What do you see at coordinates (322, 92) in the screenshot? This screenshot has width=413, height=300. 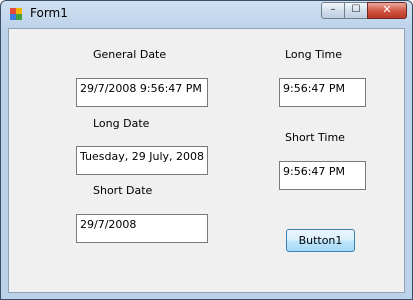 I see `long-time-textbox: 9:56:47 PM` at bounding box center [322, 92].